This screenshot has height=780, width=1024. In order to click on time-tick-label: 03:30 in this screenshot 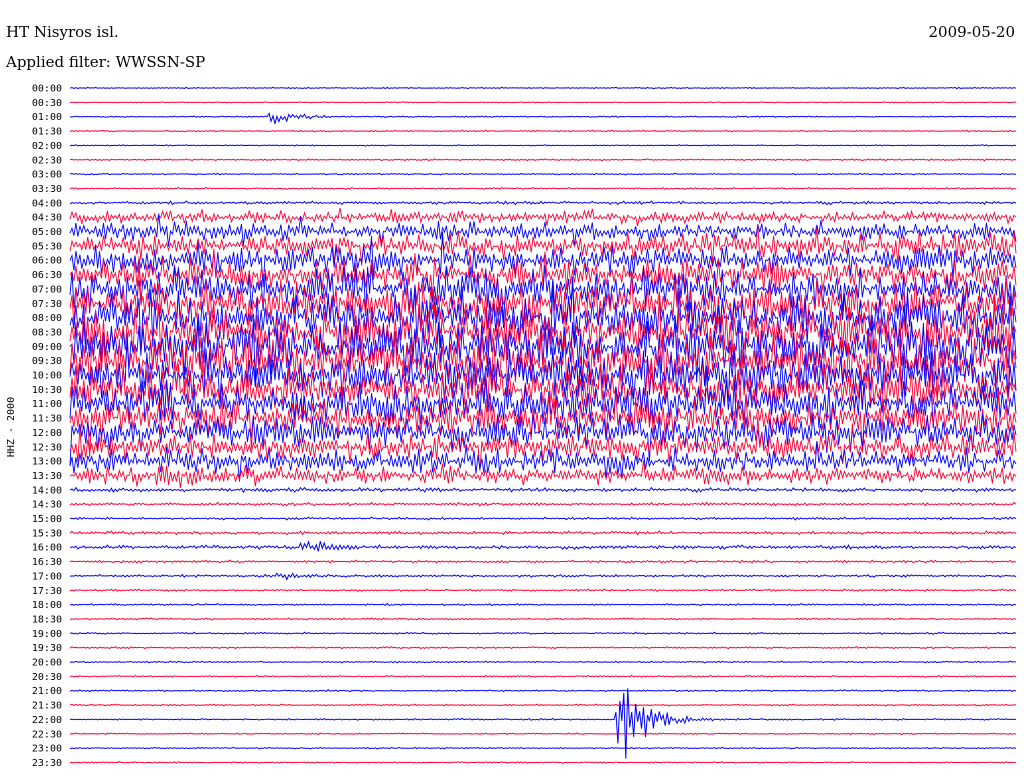, I will do `click(47, 189)`.